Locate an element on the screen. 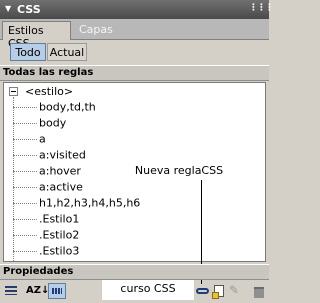 The image size is (320, 303). list-view-icon is located at coordinates (12, 291).